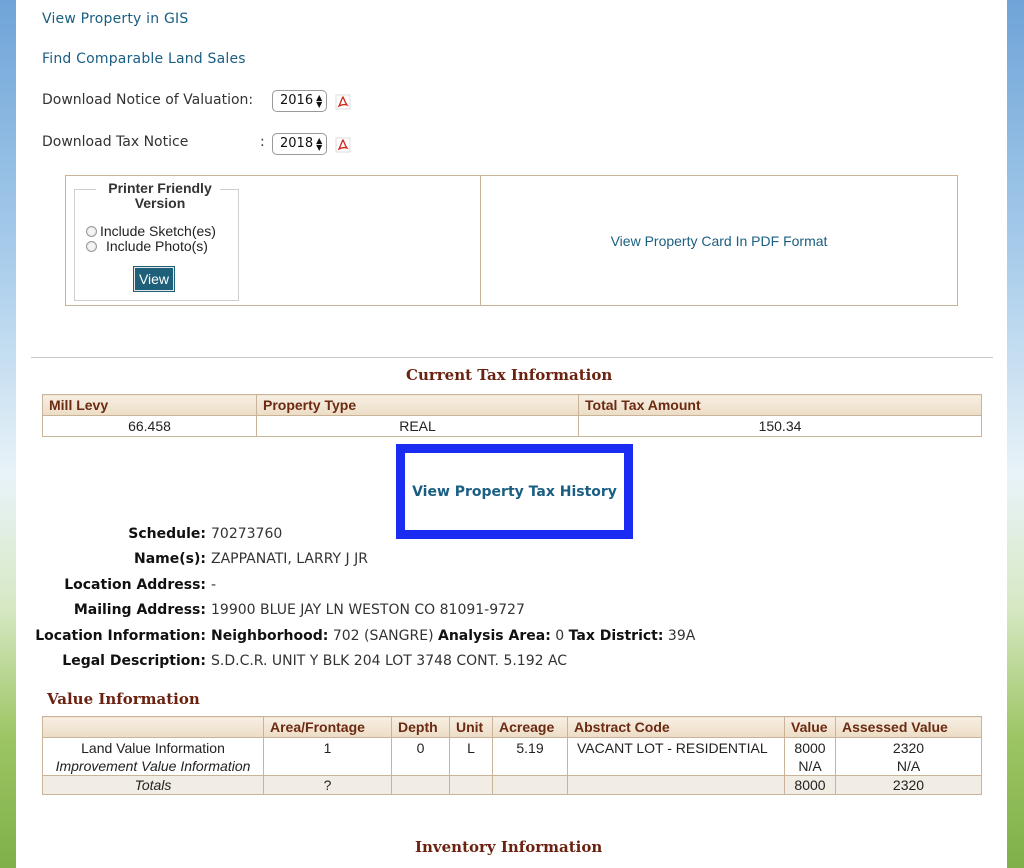  I want to click on totals-value-amount: 8000, so click(810, 785).